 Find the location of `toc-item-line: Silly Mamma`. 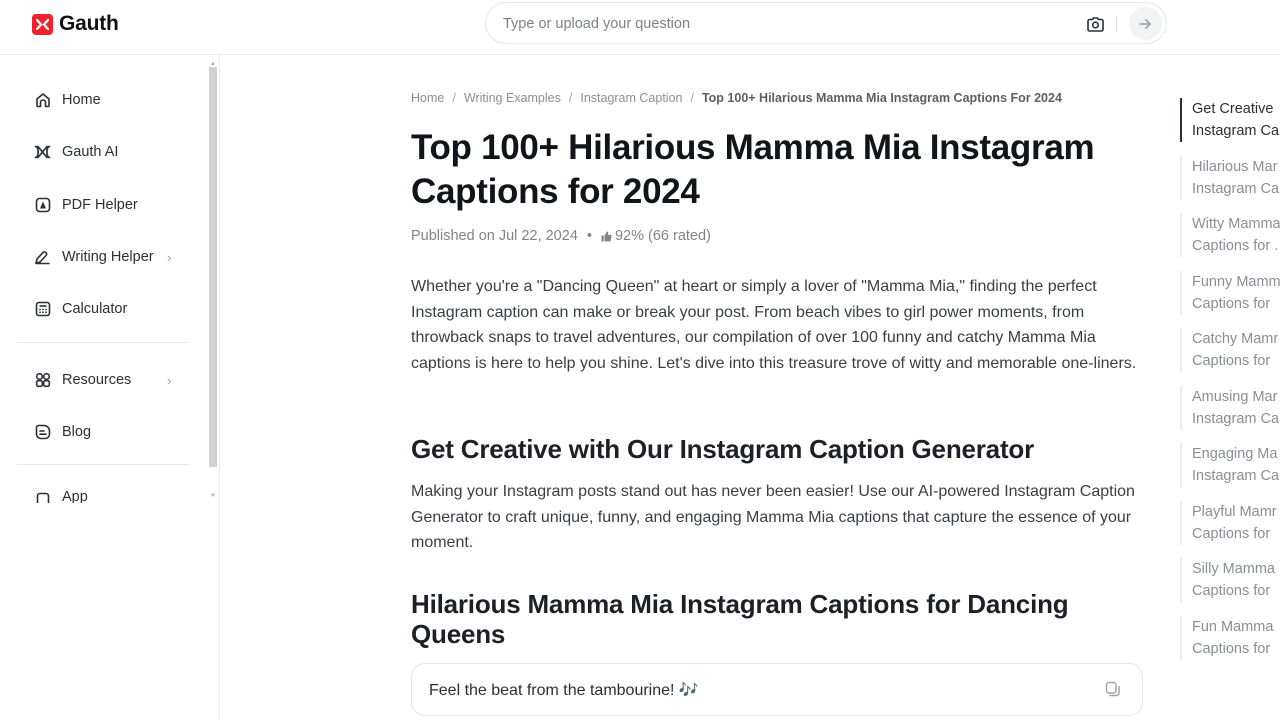

toc-item-line: Silly Mamma is located at coordinates (1233, 569).